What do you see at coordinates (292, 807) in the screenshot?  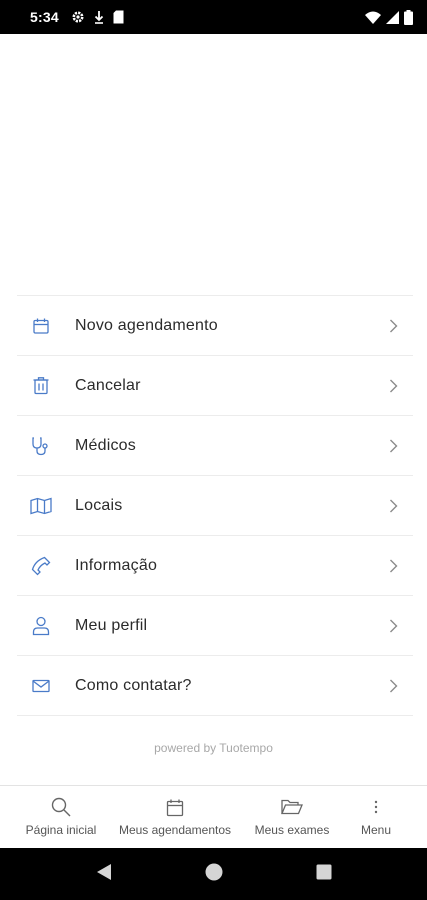 I see `folder-icon` at bounding box center [292, 807].